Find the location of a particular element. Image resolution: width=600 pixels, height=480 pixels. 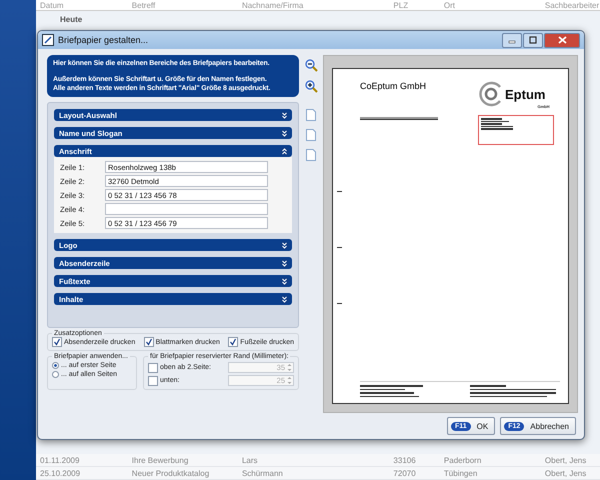

table-cell-text: Paderborn is located at coordinates (463, 460).